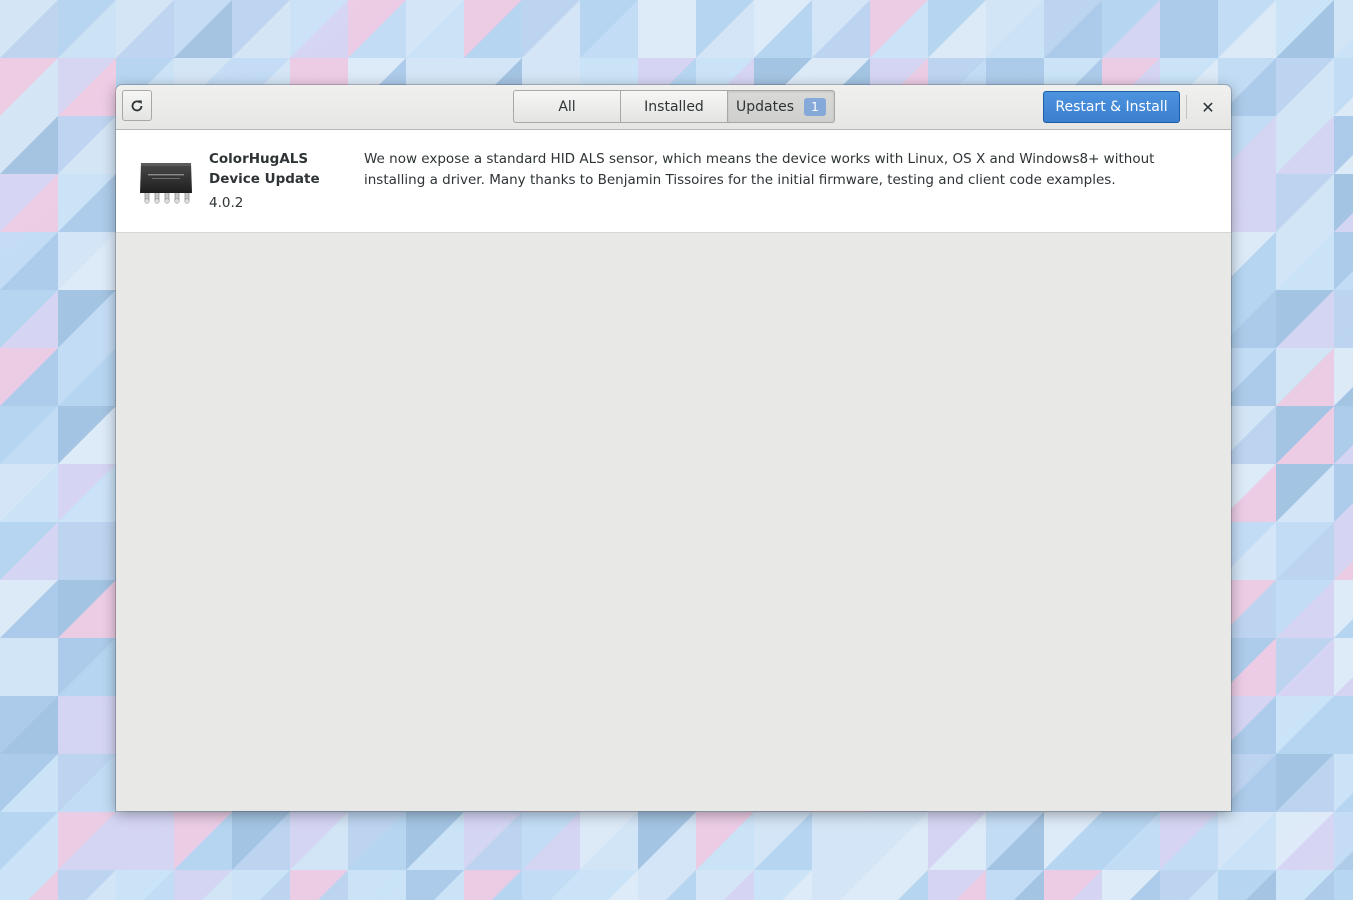 This screenshot has height=900, width=1353. I want to click on restart-install-label: Restart & Install, so click(1111, 107).